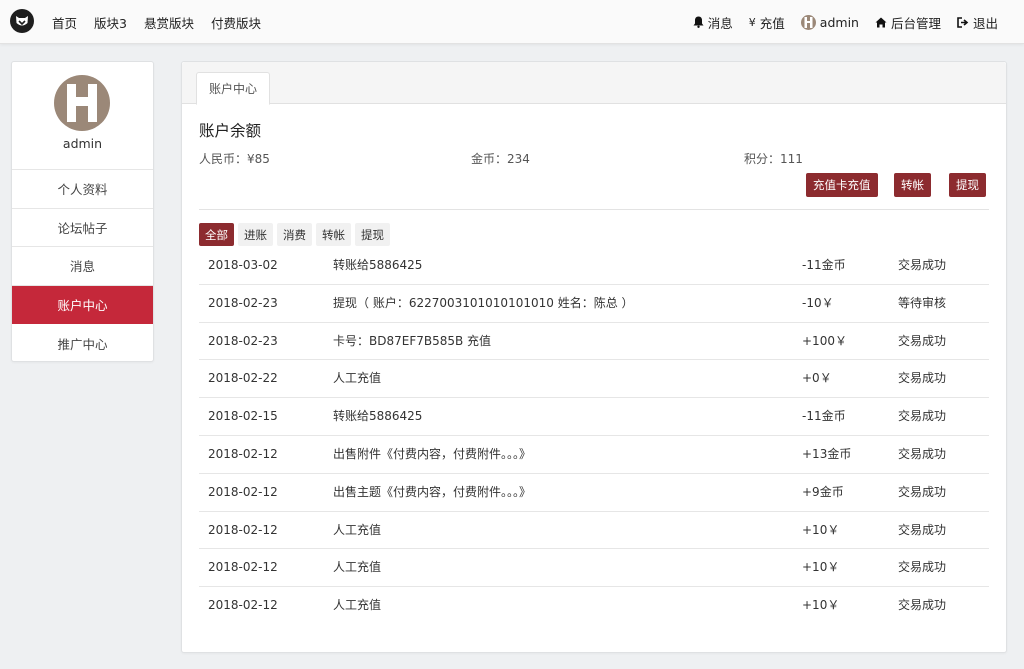 Image resolution: width=1024 pixels, height=669 pixels. Describe the element at coordinates (489, 159) in the screenshot. I see `gold-label: 金币：` at that location.